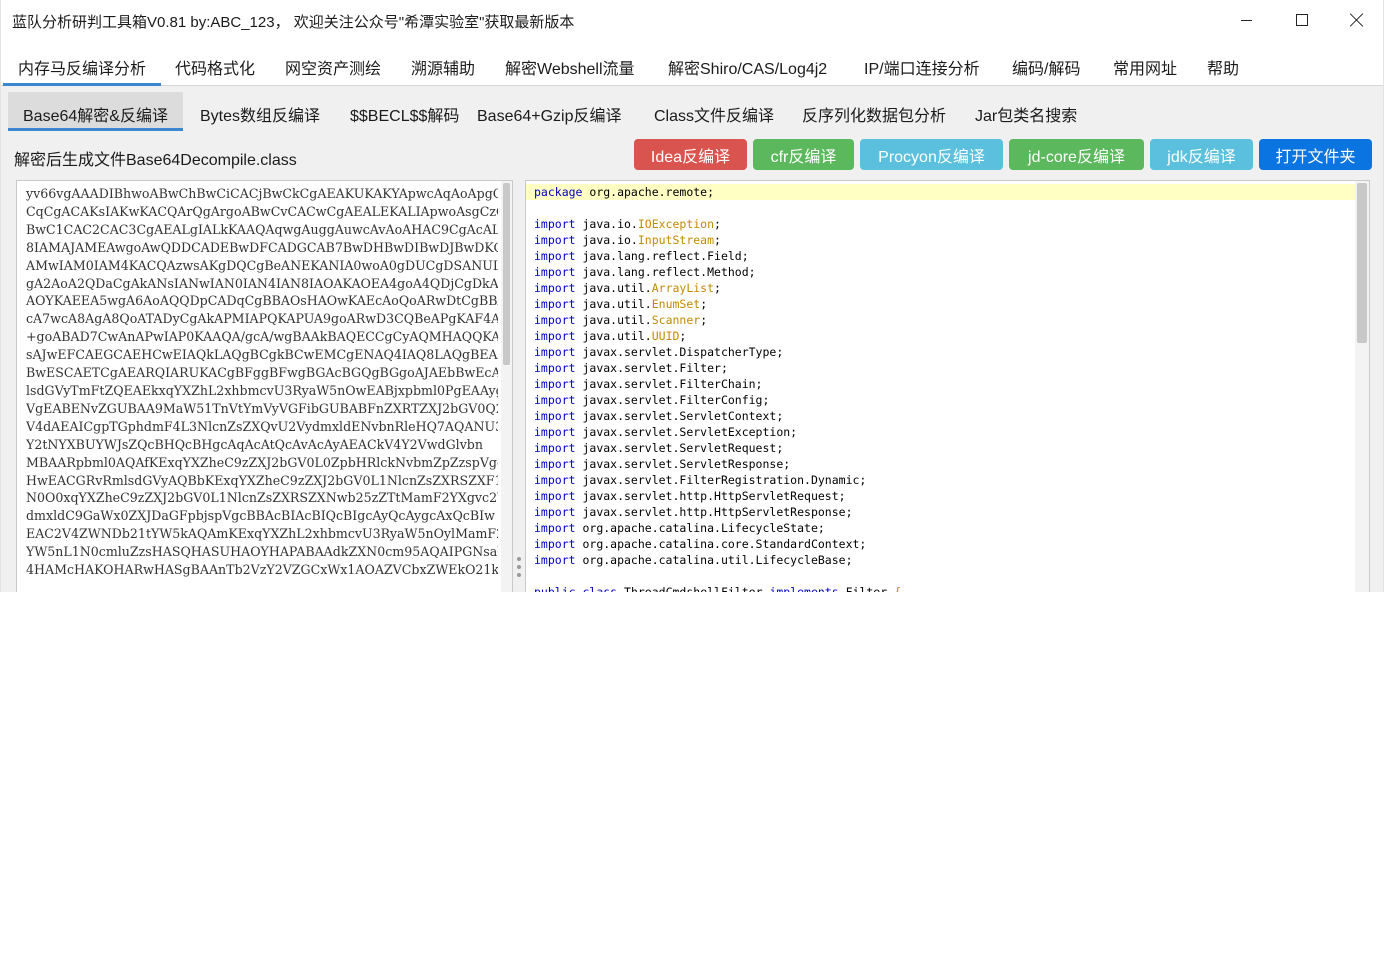 Image resolution: width=1384 pixels, height=968 pixels. I want to click on subtab-bytes-decompile: Bytes数组反编译, so click(260, 111).